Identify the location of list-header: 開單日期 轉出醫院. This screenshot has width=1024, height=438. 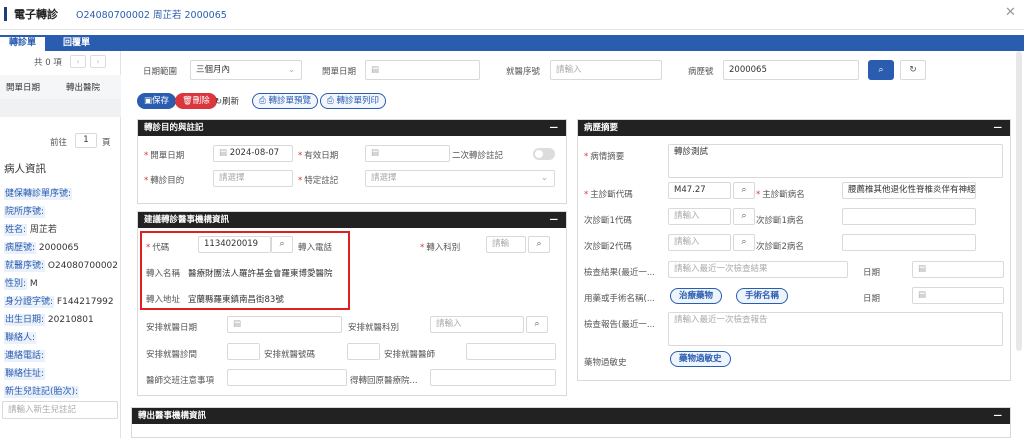
(60, 87).